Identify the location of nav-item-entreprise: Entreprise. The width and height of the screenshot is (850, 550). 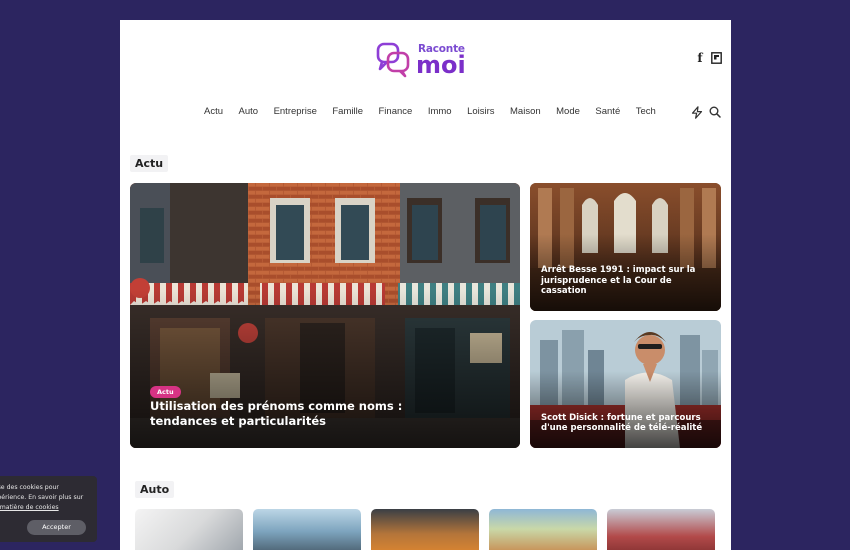
(295, 113).